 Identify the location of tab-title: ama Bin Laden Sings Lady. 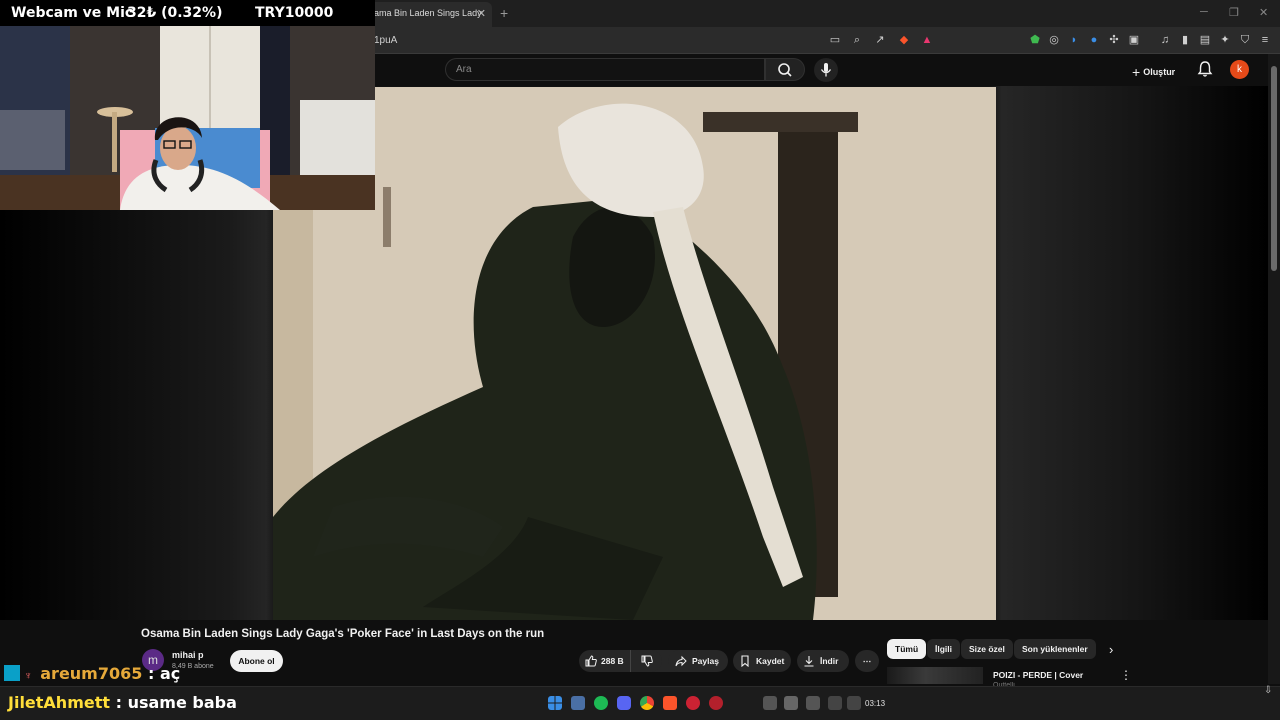
(428, 13).